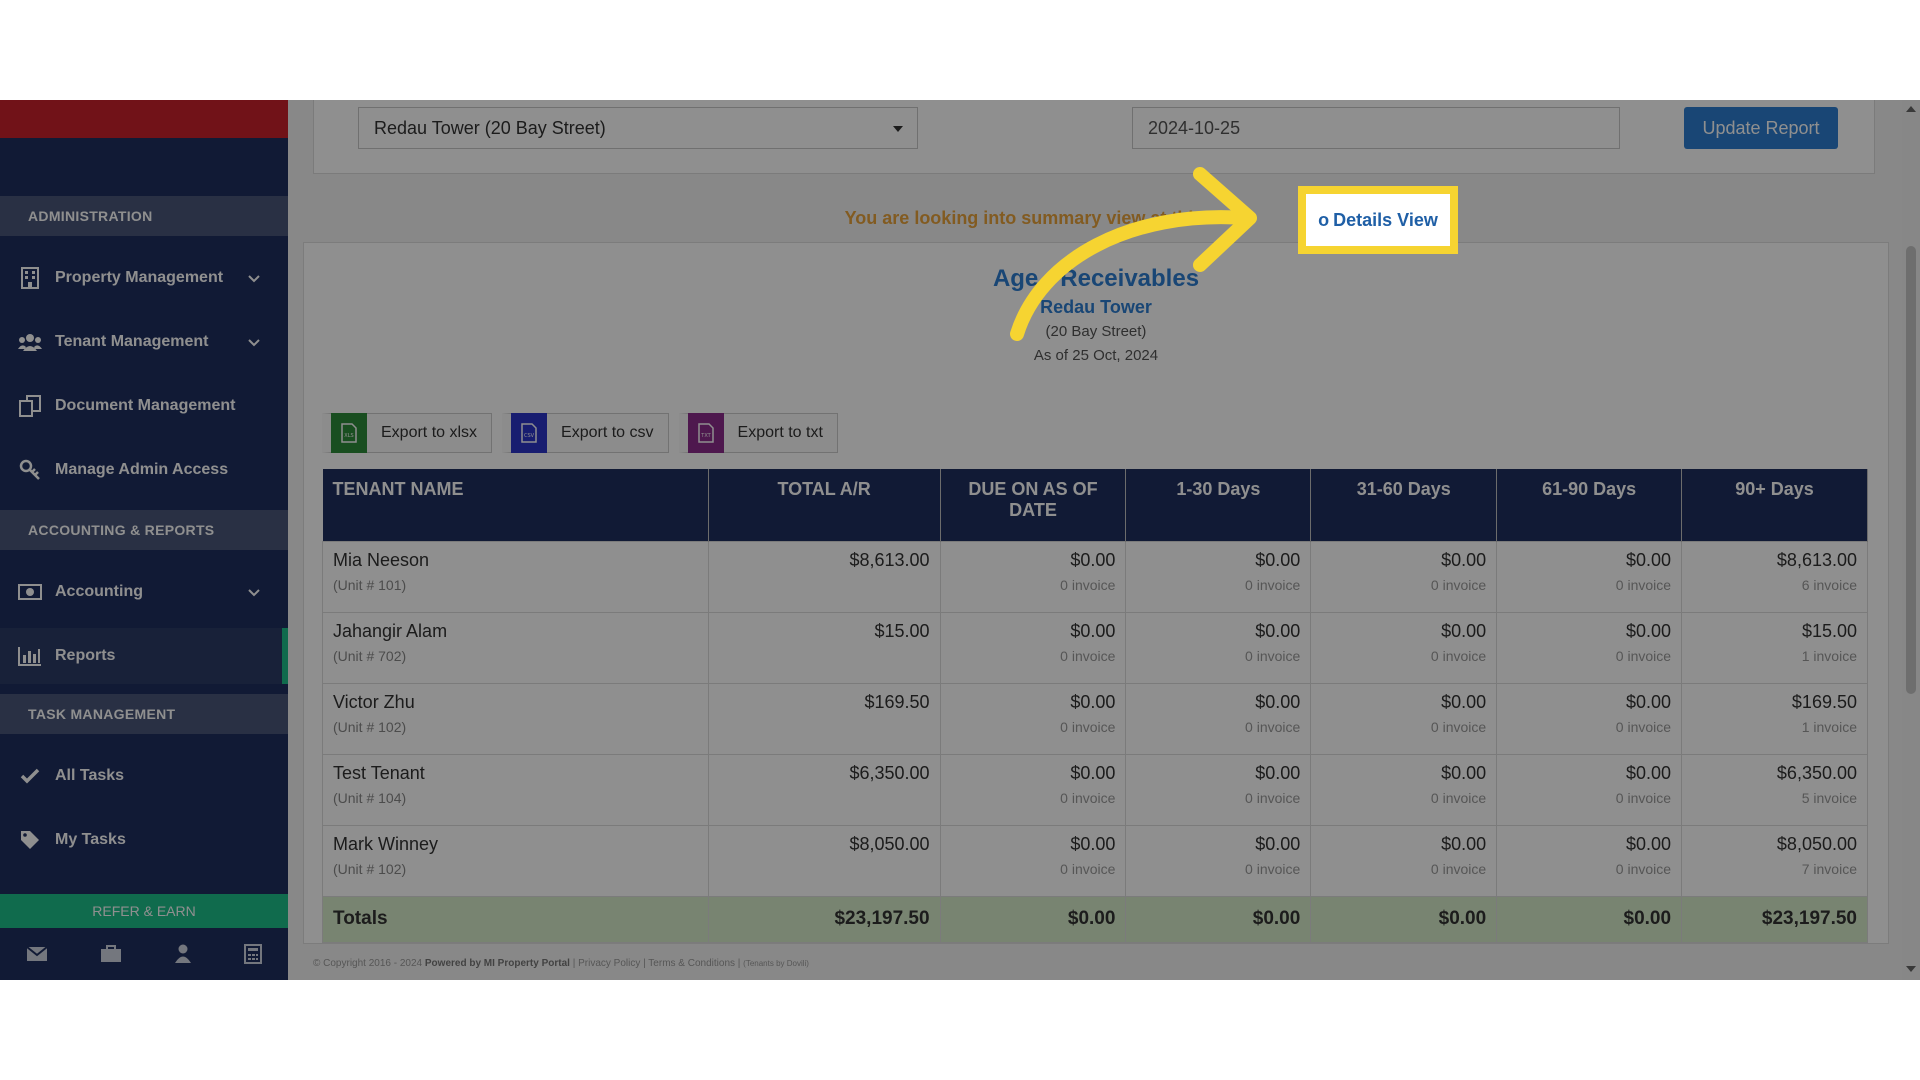 The width and height of the screenshot is (1920, 1080). What do you see at coordinates (1404, 647) in the screenshot?
I see `d60-cell: $0.00 0 invoice` at bounding box center [1404, 647].